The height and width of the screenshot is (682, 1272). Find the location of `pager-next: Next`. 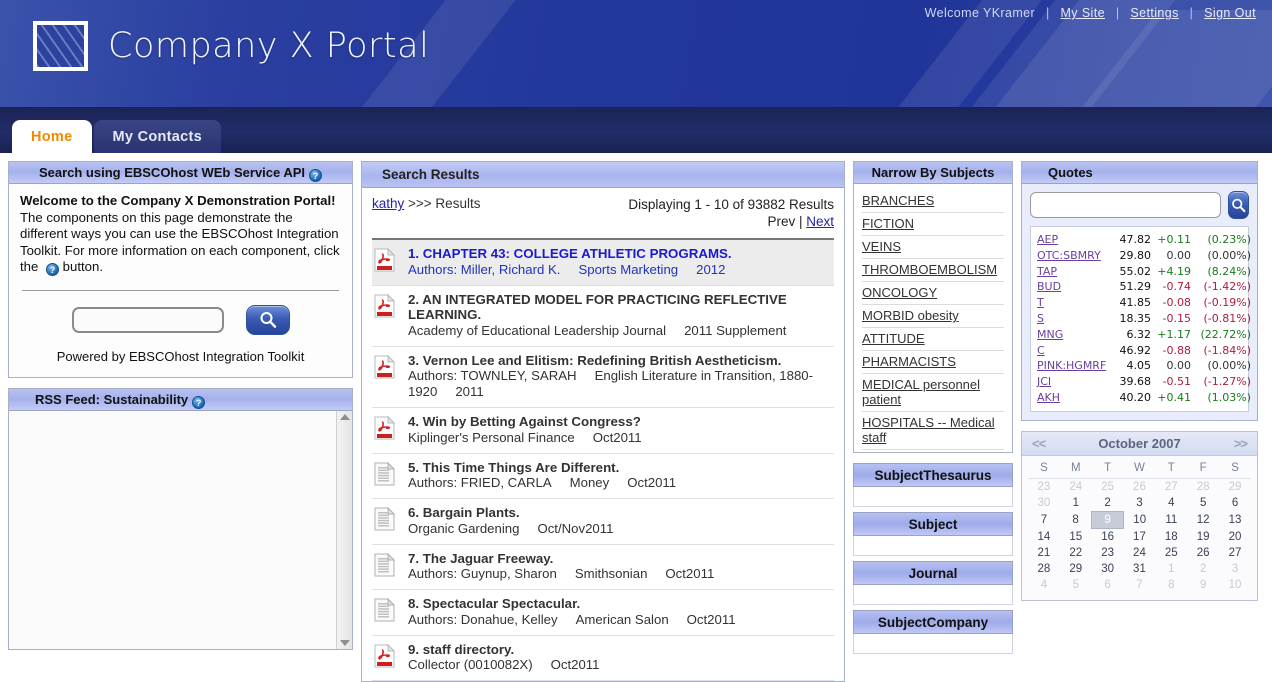

pager-next: Next is located at coordinates (820, 221).